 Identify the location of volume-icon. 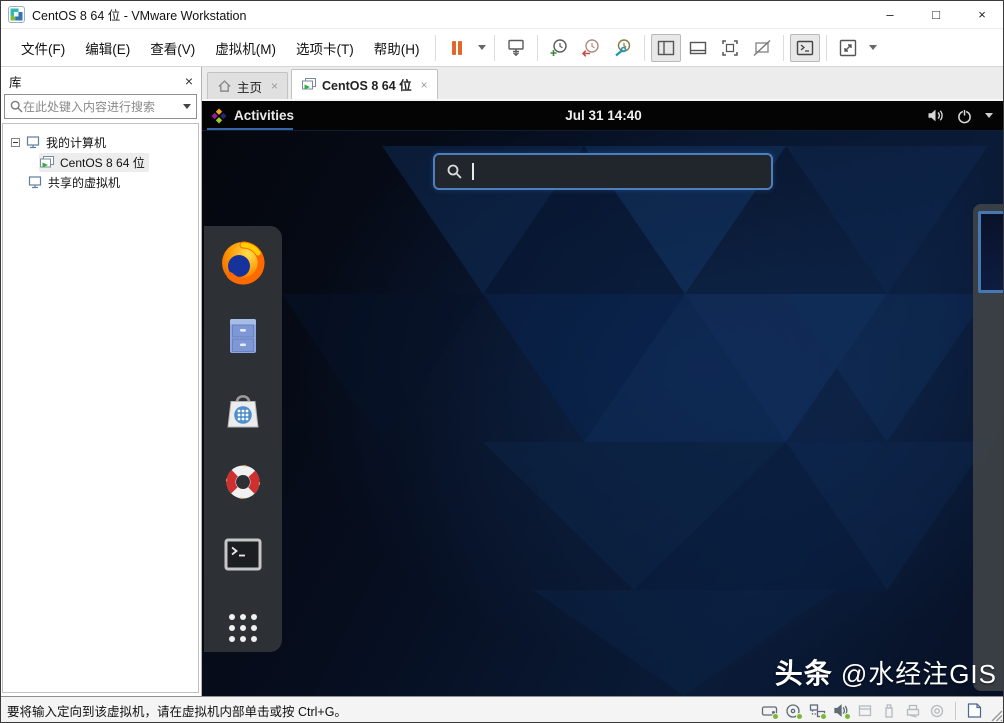
(935, 115).